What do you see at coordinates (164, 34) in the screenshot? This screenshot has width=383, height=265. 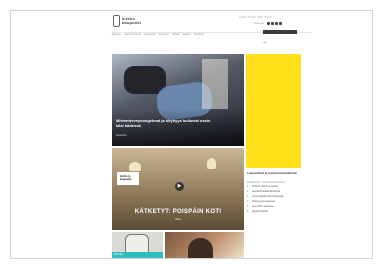 I see `nav-item-kulttuuri: Kulttuuri` at bounding box center [164, 34].